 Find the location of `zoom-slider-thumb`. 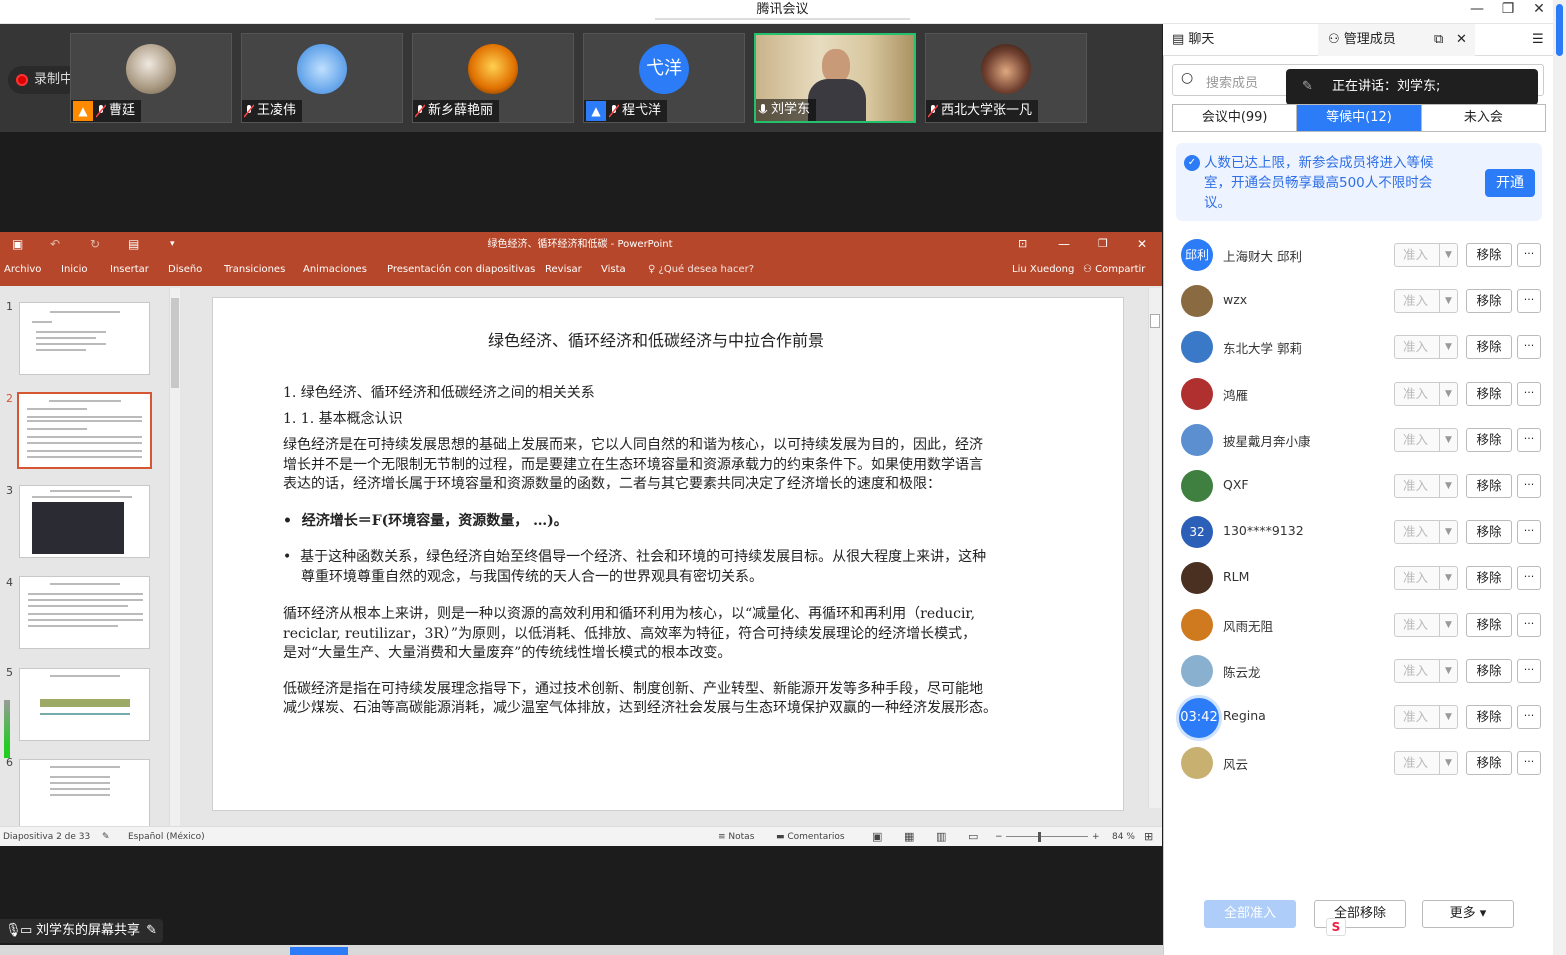

zoom-slider-thumb is located at coordinates (1039, 837).